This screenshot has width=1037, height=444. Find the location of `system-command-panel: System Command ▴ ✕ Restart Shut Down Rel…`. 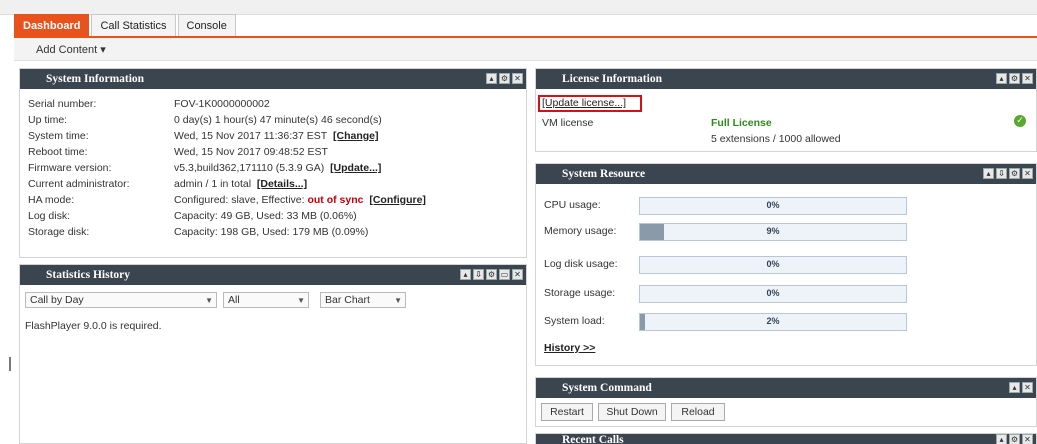

system-command-panel: System Command ▴ ✕ Restart Shut Down Rel… is located at coordinates (786, 402).